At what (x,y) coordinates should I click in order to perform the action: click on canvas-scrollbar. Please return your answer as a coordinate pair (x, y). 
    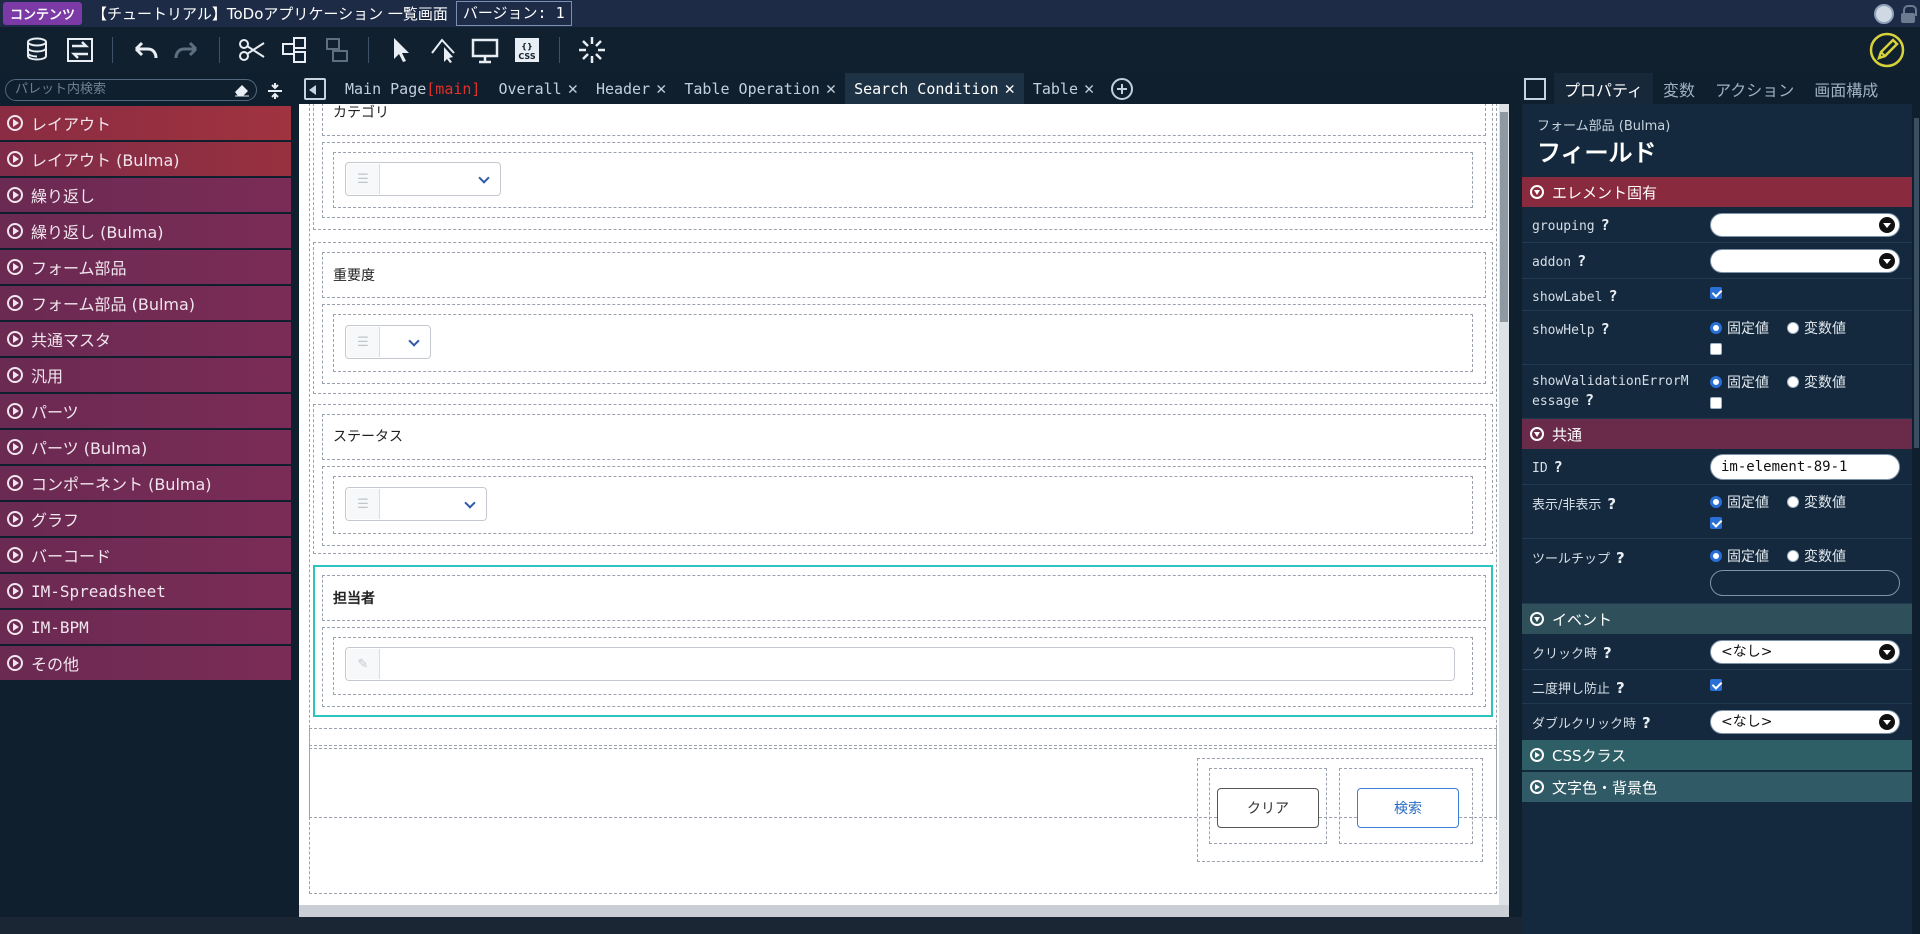
    Looking at the image, I should click on (1504, 507).